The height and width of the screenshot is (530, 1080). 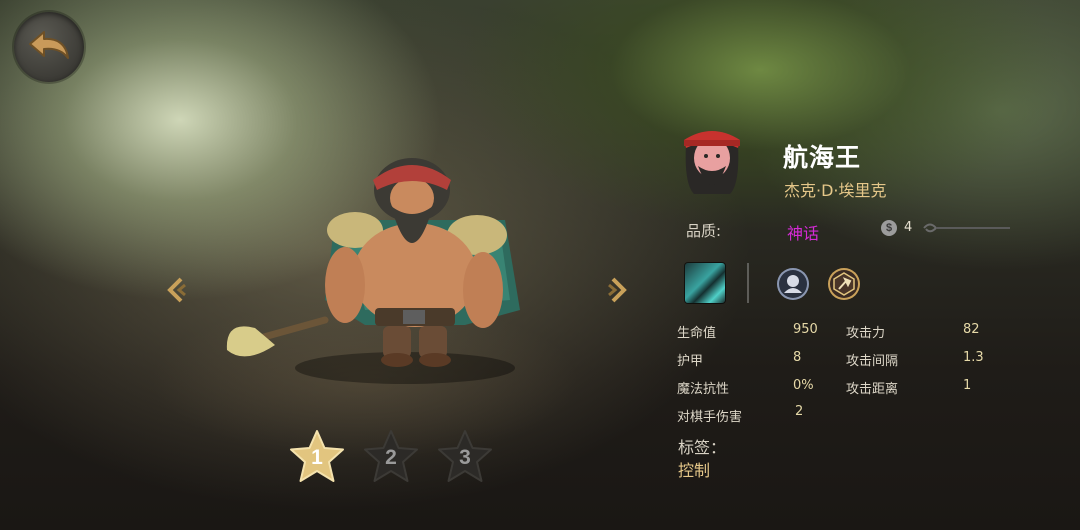 What do you see at coordinates (908, 227) in the screenshot?
I see `cost-value: 4` at bounding box center [908, 227].